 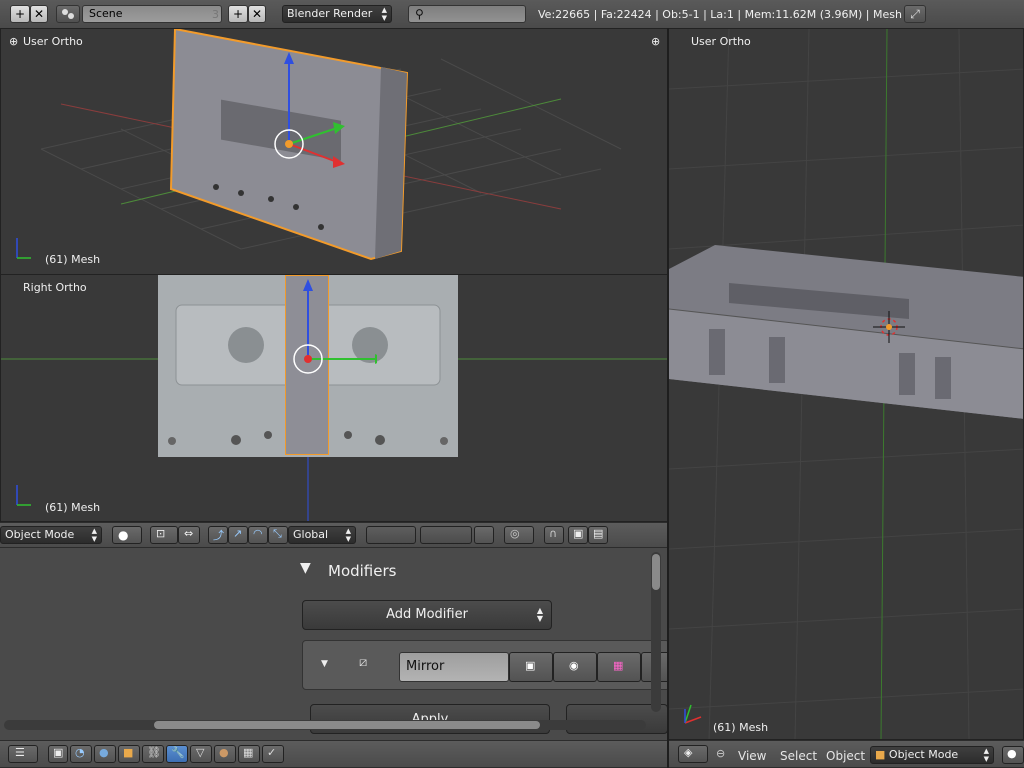 I want to click on mirror-modifier-icon: ⧄, so click(x=363, y=662).